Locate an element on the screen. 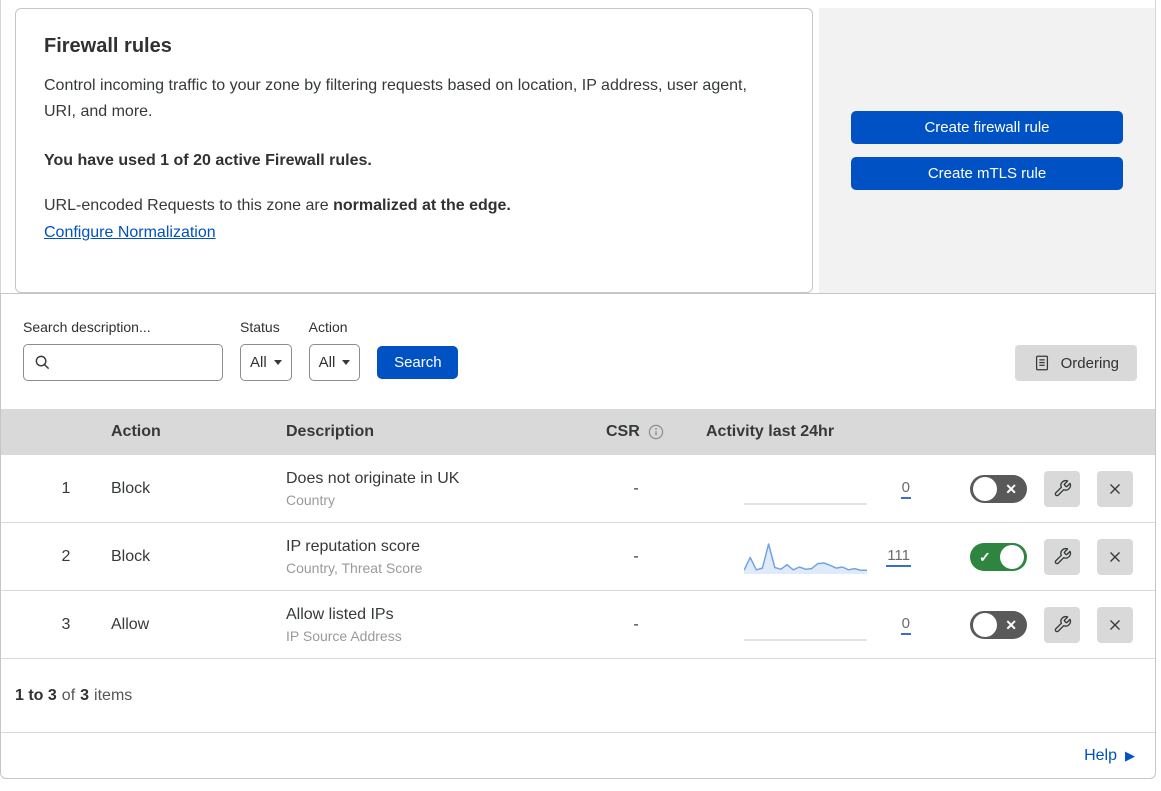 The width and height of the screenshot is (1161, 791). status-field: Status All is located at coordinates (266, 350).